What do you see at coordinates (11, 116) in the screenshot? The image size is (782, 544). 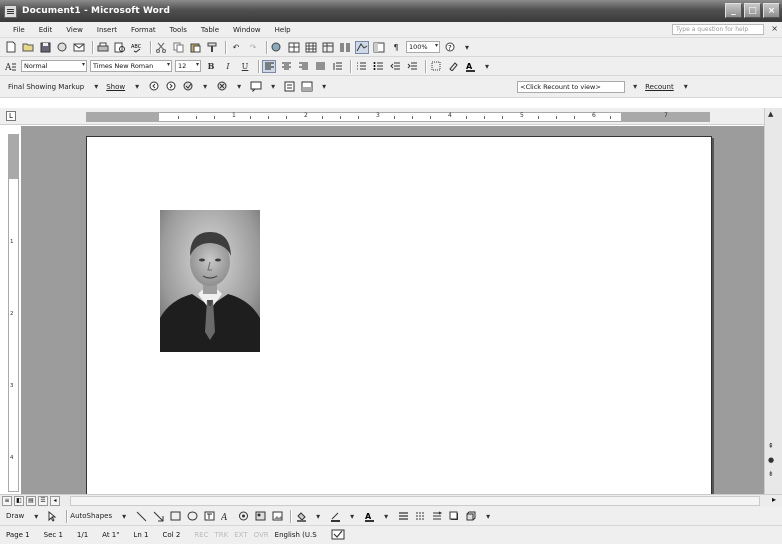 I see `tab-selector: L` at bounding box center [11, 116].